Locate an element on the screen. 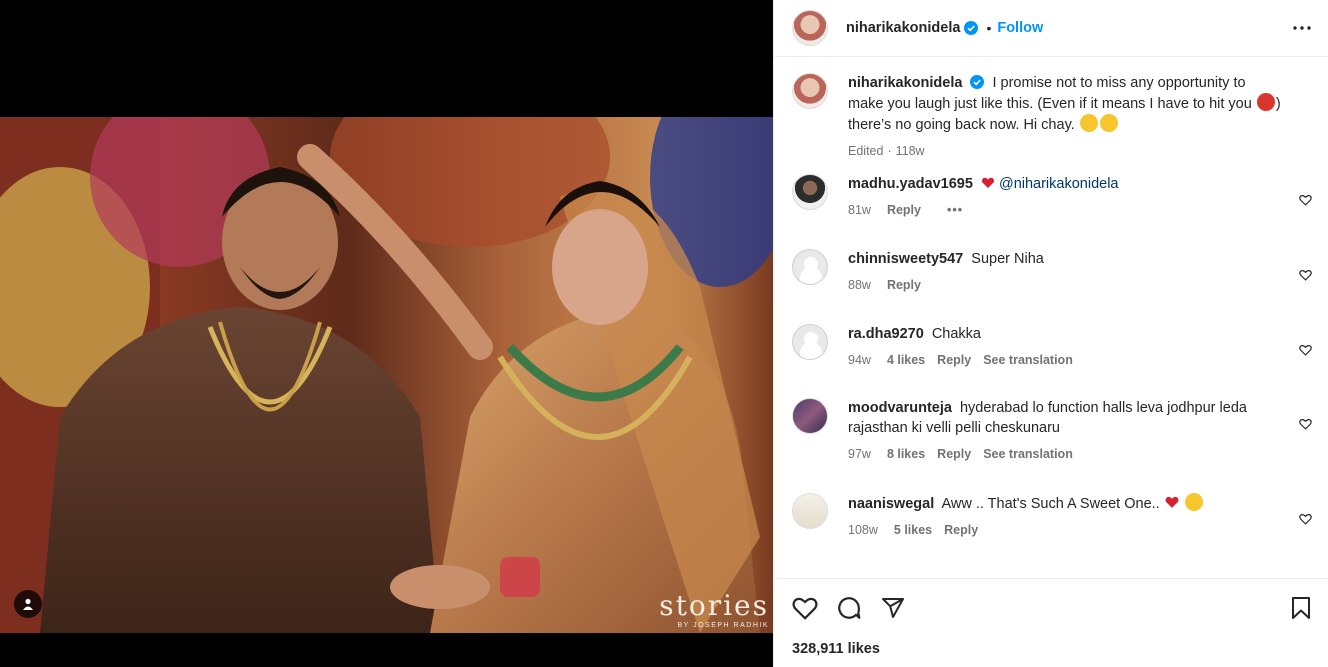 Image resolution: width=1328 pixels, height=667 pixels. post-actions: 328,911 likes is located at coordinates (1051, 617).